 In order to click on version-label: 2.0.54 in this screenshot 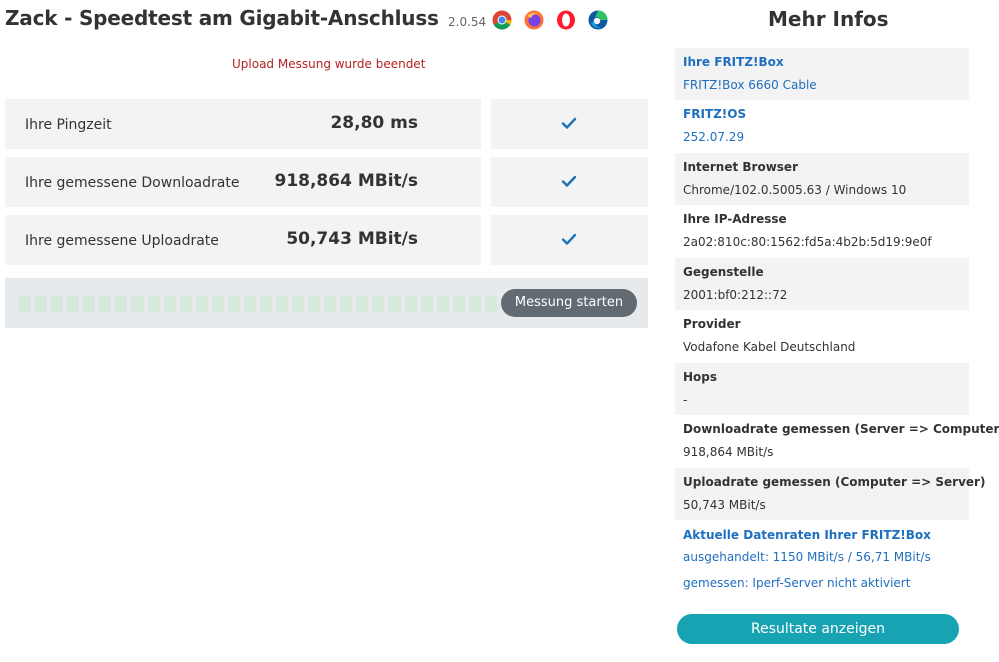, I will do `click(467, 22)`.